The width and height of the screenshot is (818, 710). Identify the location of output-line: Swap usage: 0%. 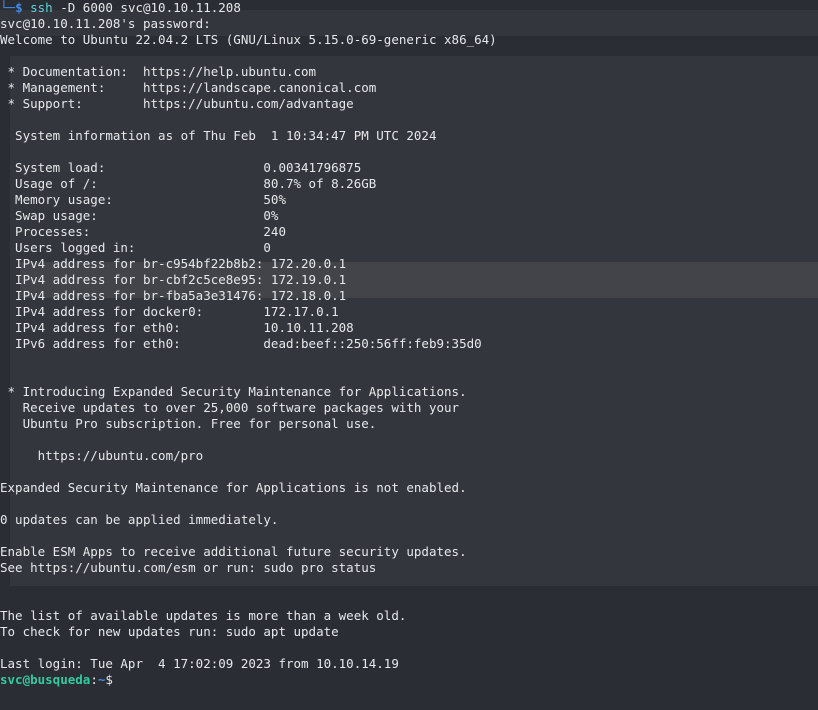
(139, 215).